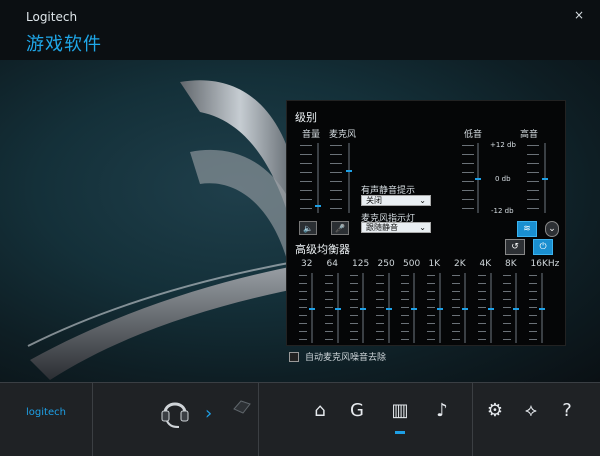  What do you see at coordinates (294, 356) in the screenshot?
I see `noise-reduction-checkbox` at bounding box center [294, 356].